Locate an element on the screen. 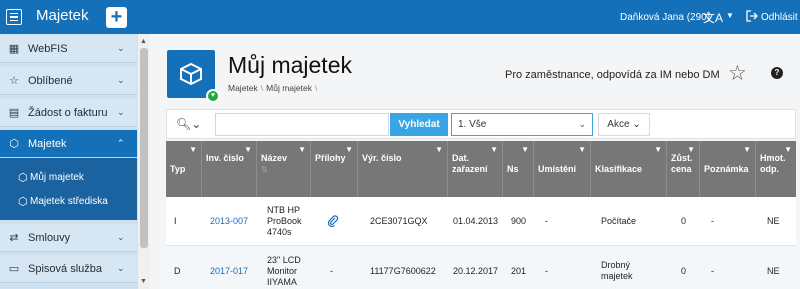 The height and width of the screenshot is (289, 800). document-icon: ▤ is located at coordinates (14, 113).